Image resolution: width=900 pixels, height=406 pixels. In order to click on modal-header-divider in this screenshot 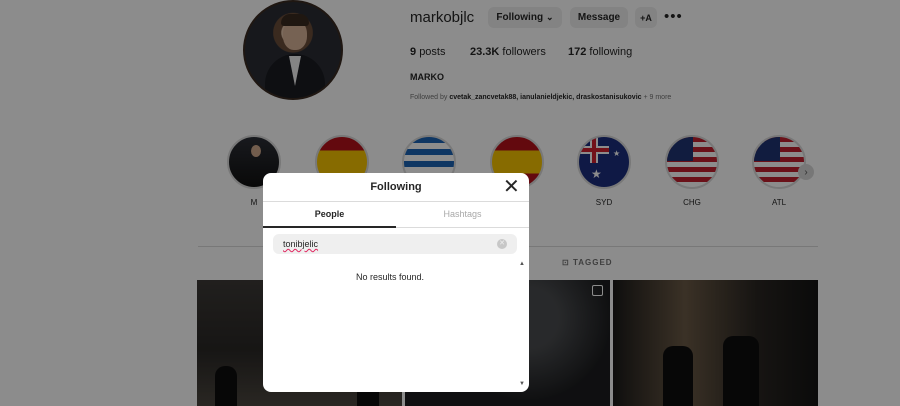, I will do `click(396, 201)`.